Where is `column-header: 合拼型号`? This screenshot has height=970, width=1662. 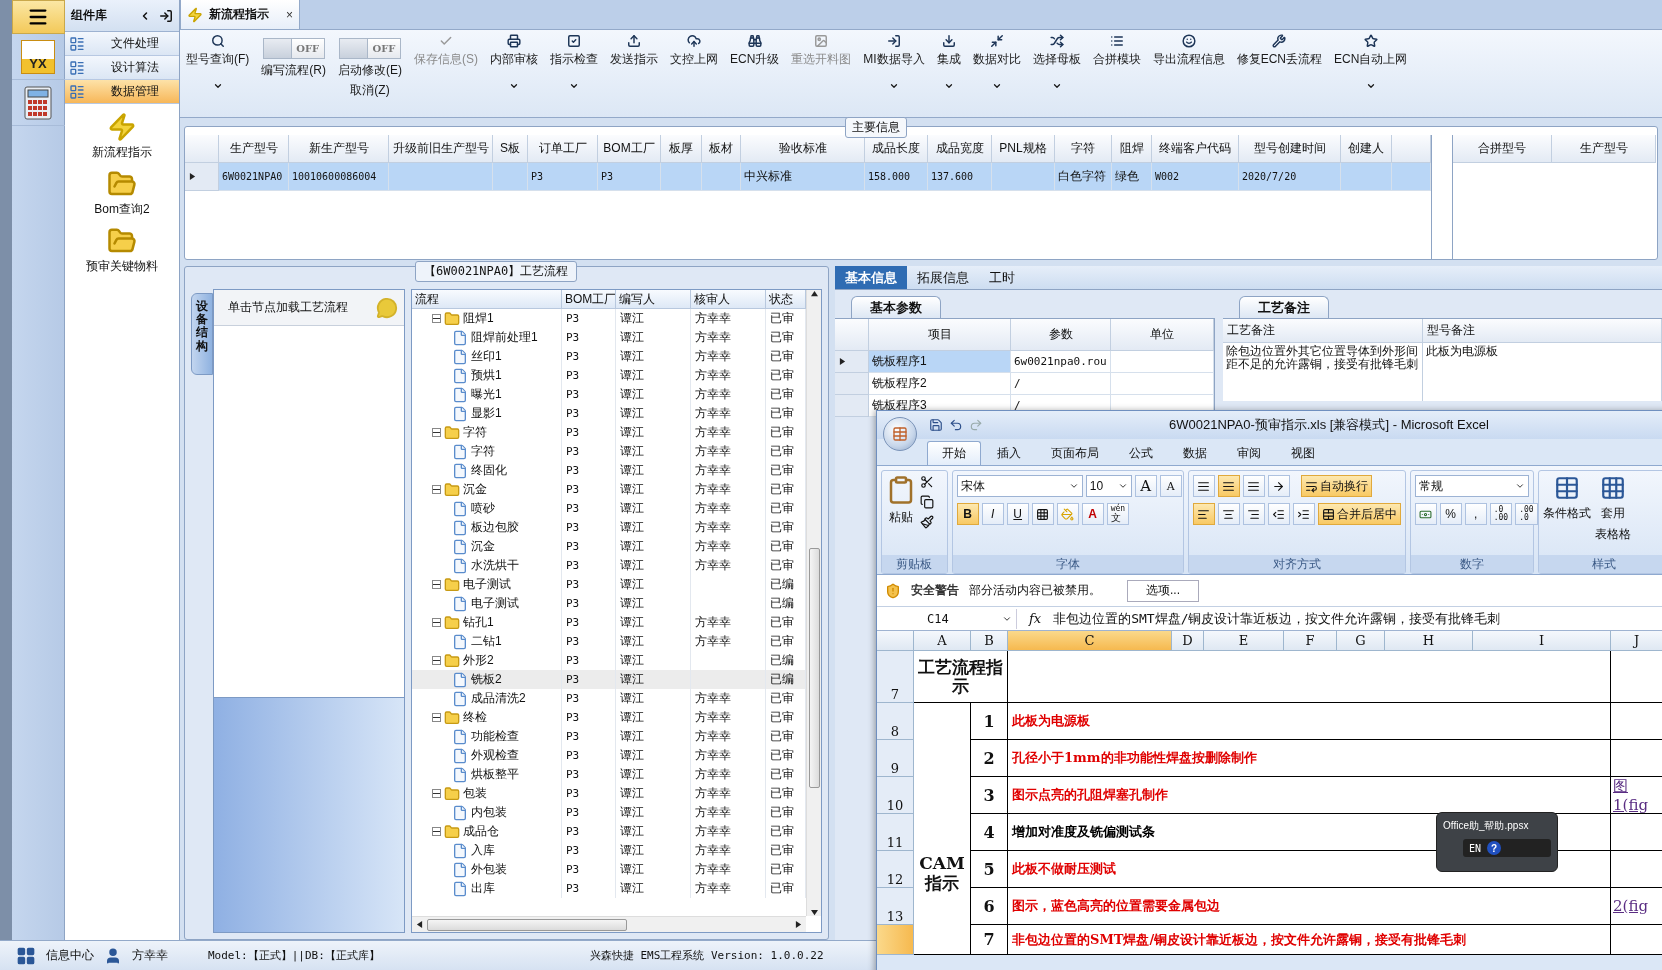 column-header: 合拼型号 is located at coordinates (1502, 149).